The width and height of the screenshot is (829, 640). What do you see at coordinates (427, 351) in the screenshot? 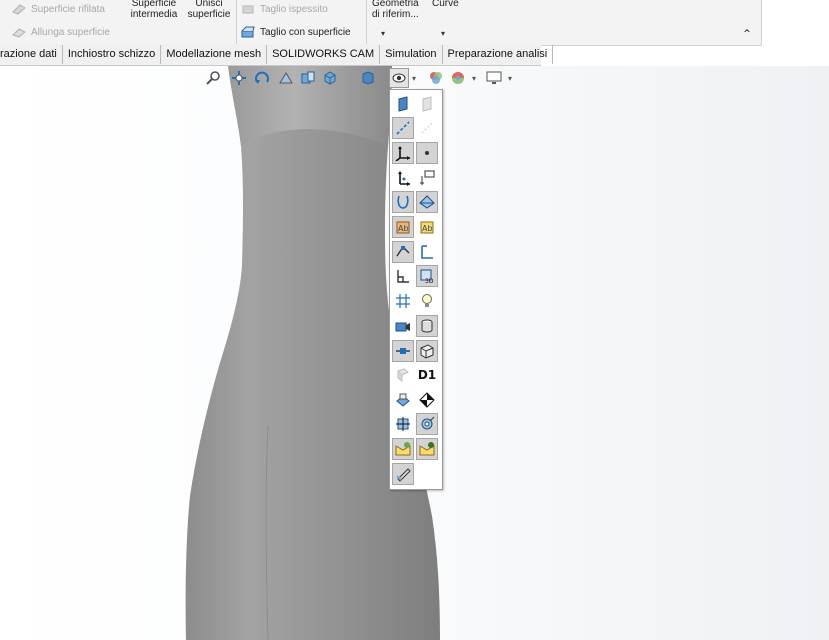
I see `view-section-view-button` at bounding box center [427, 351].